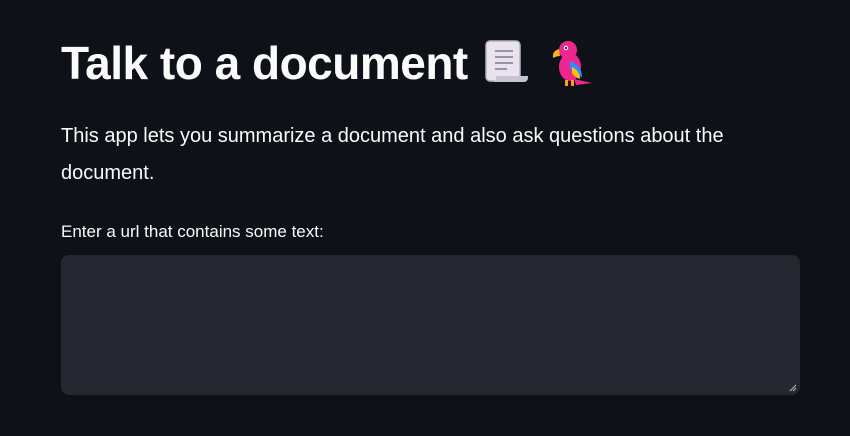 The width and height of the screenshot is (850, 436). What do you see at coordinates (264, 63) in the screenshot?
I see `page-title-text: Talk to a document` at bounding box center [264, 63].